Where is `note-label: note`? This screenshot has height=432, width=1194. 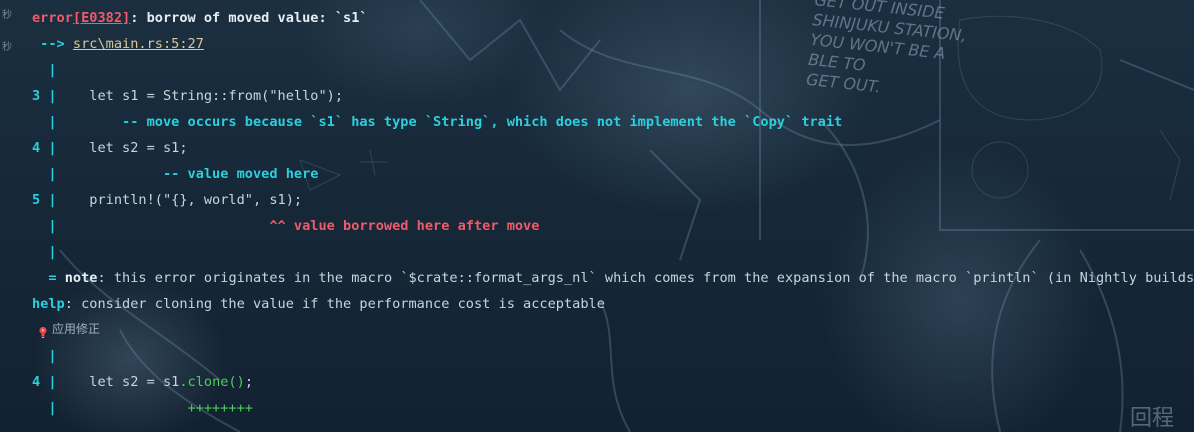 note-label: note is located at coordinates (81, 278).